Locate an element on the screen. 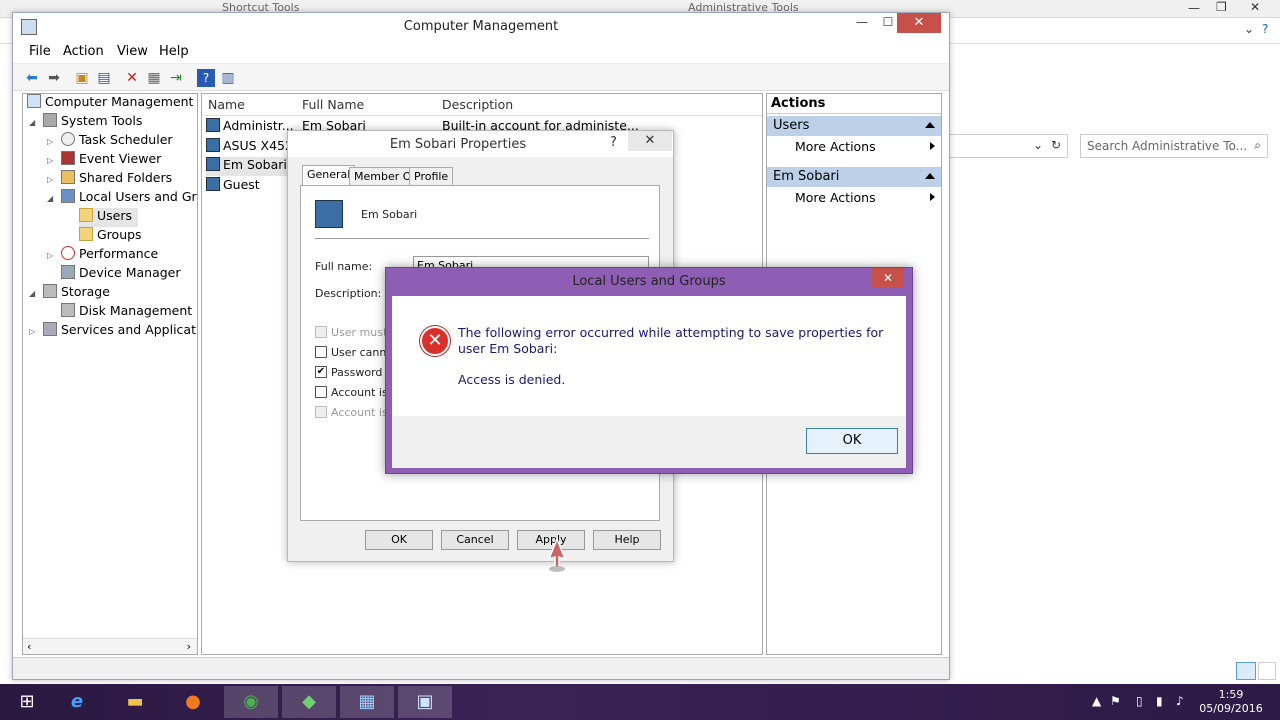 This screenshot has width=1280, height=720. menu-help: Help is located at coordinates (174, 51).